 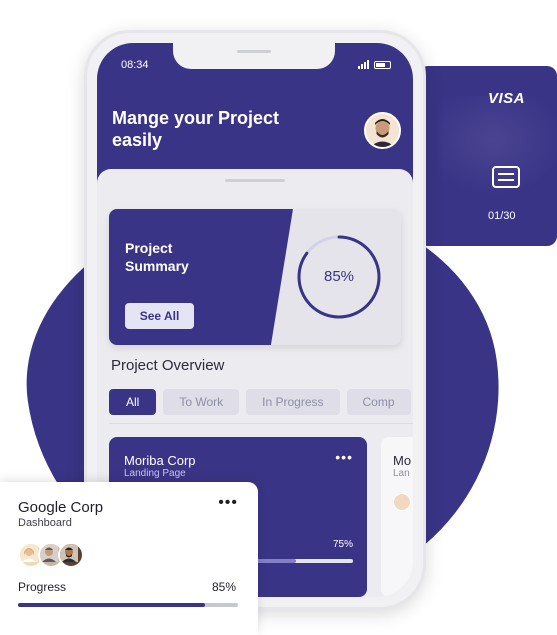 What do you see at coordinates (342, 544) in the screenshot?
I see `project-percent: 75%` at bounding box center [342, 544].